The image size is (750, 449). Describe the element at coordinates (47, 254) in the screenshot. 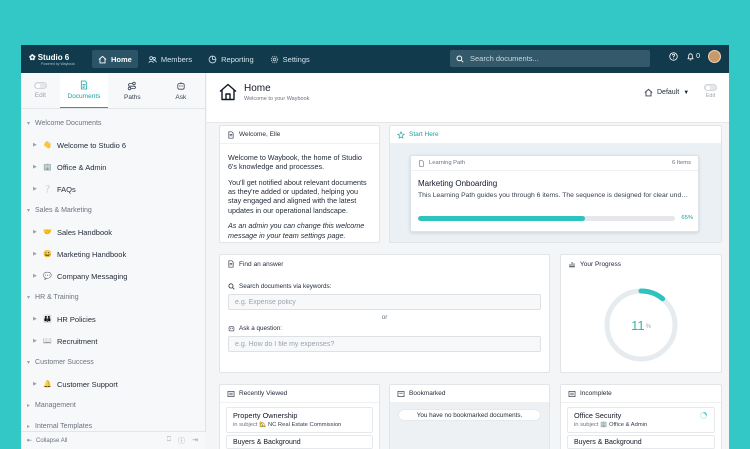

I see `smile-emoji-icon: 😀` at that location.